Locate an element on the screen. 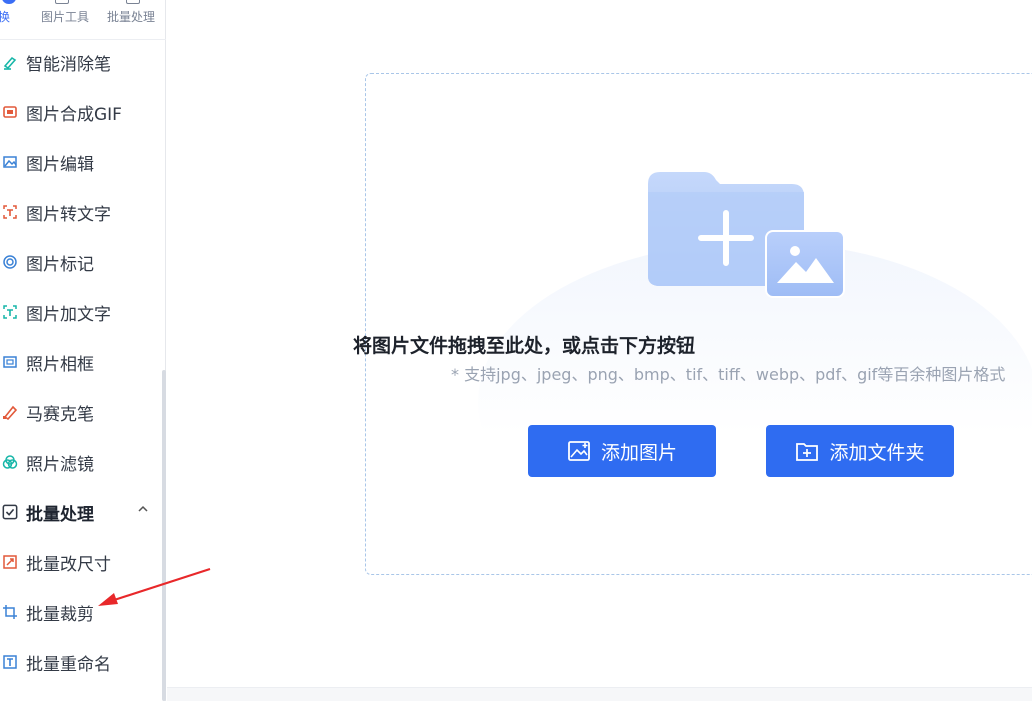 The width and height of the screenshot is (1032, 701). sidebar-item-add-text: 图片加文字 is located at coordinates (83, 312).